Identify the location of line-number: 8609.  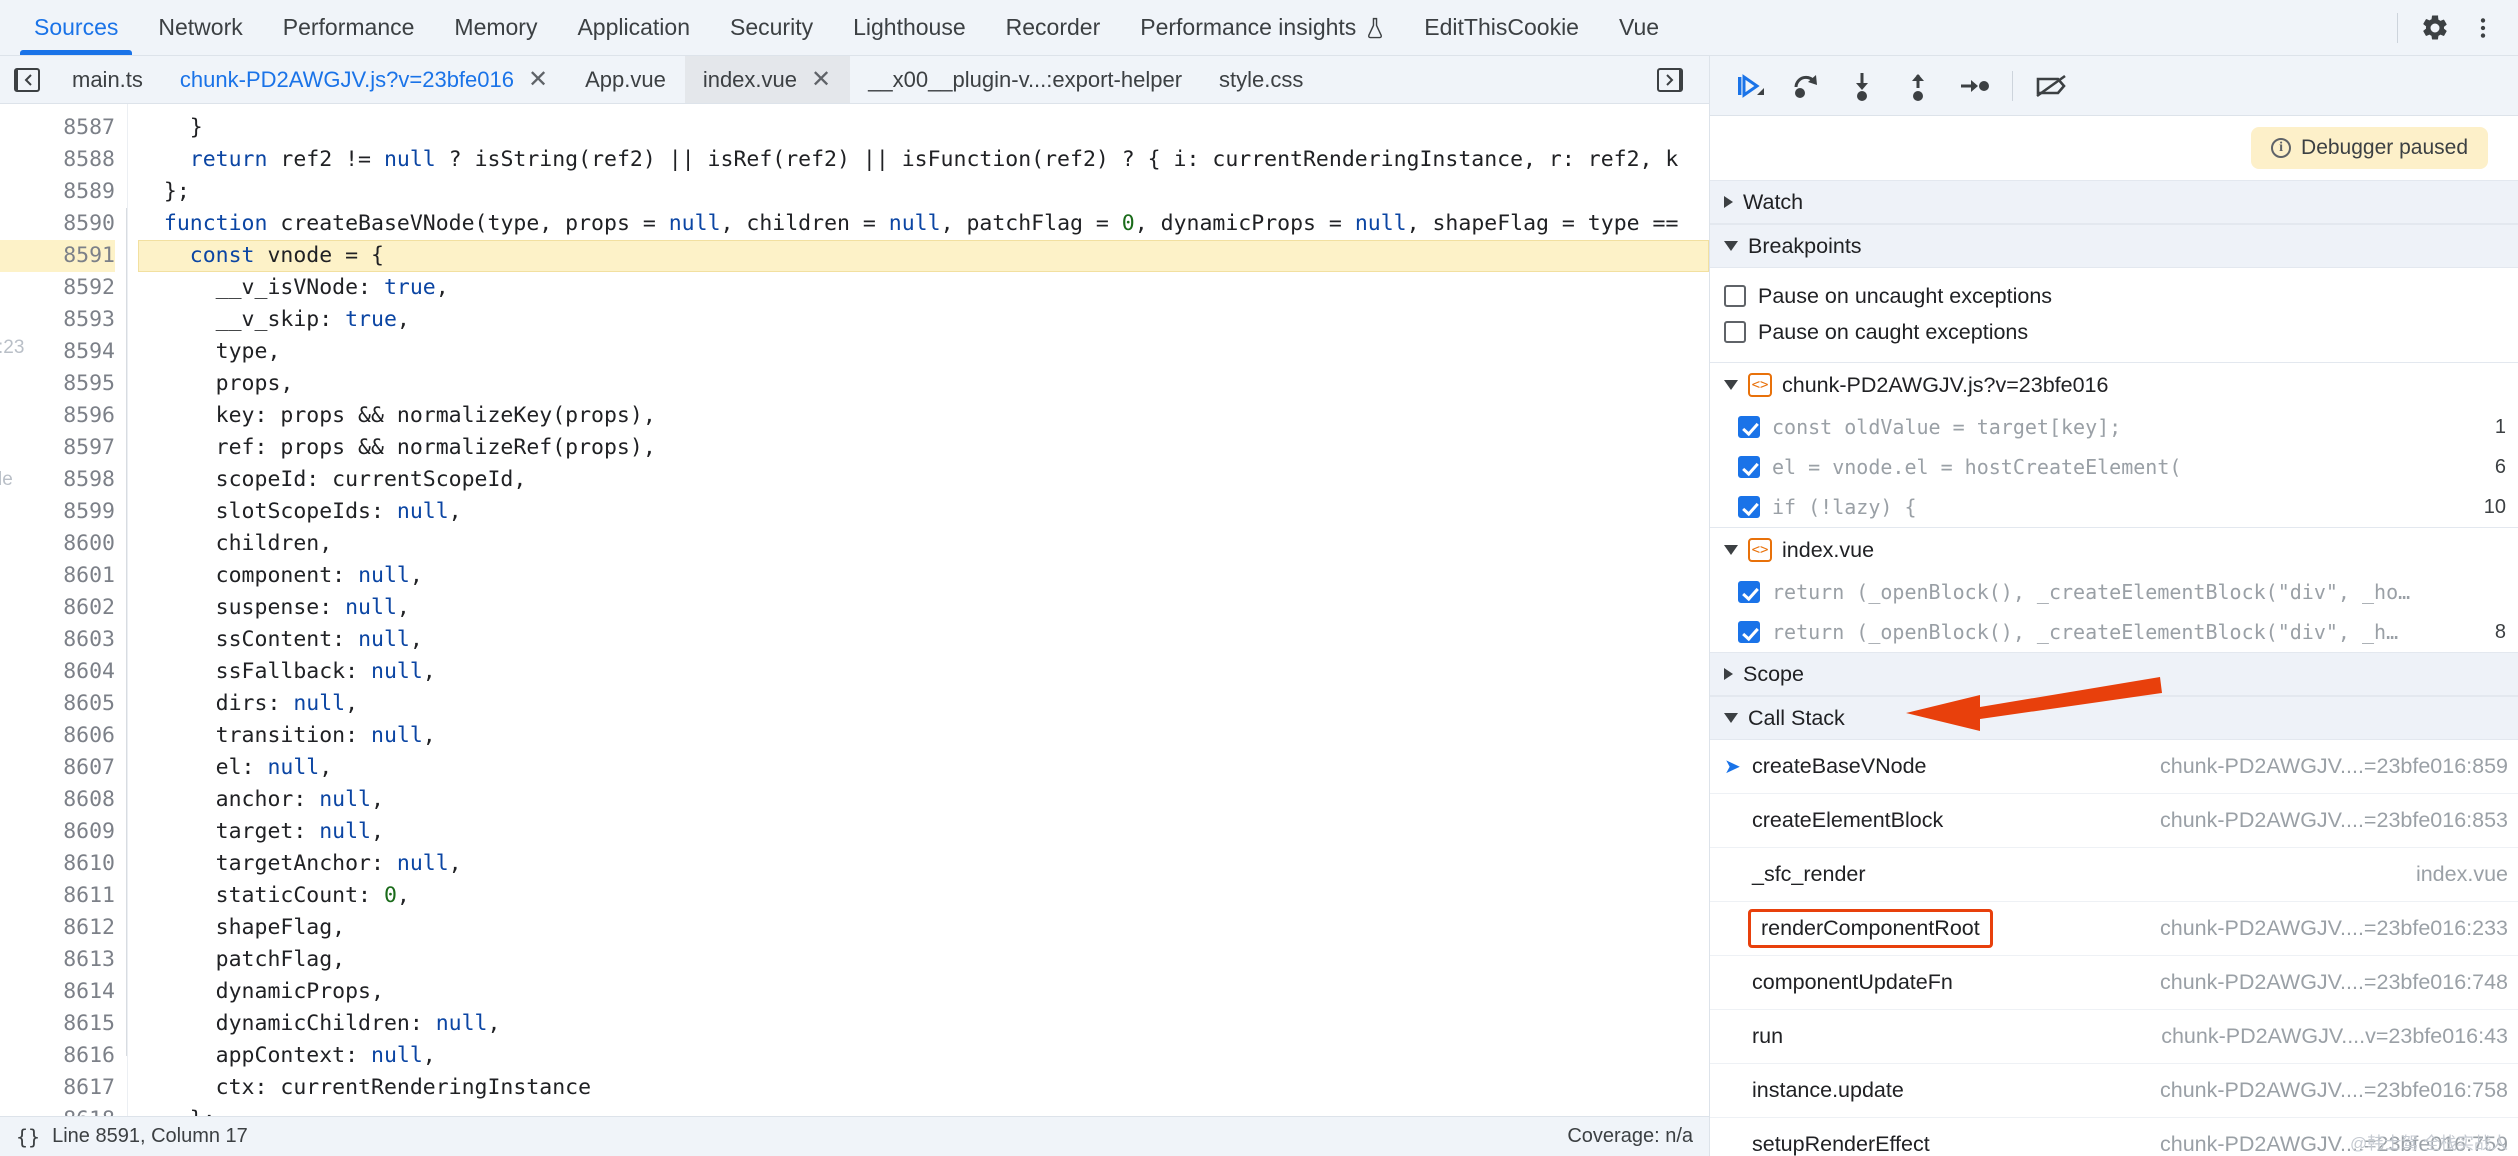
(57, 832).